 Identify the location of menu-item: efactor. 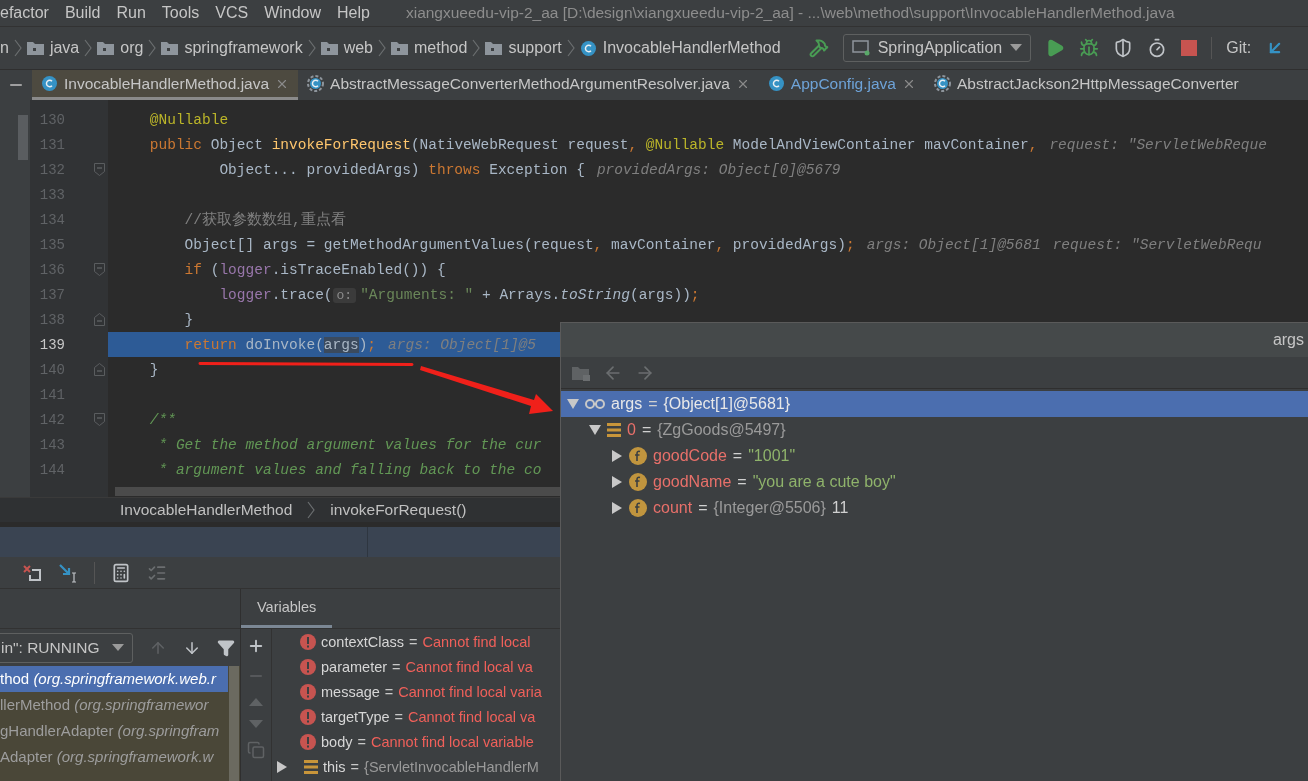
(24, 13).